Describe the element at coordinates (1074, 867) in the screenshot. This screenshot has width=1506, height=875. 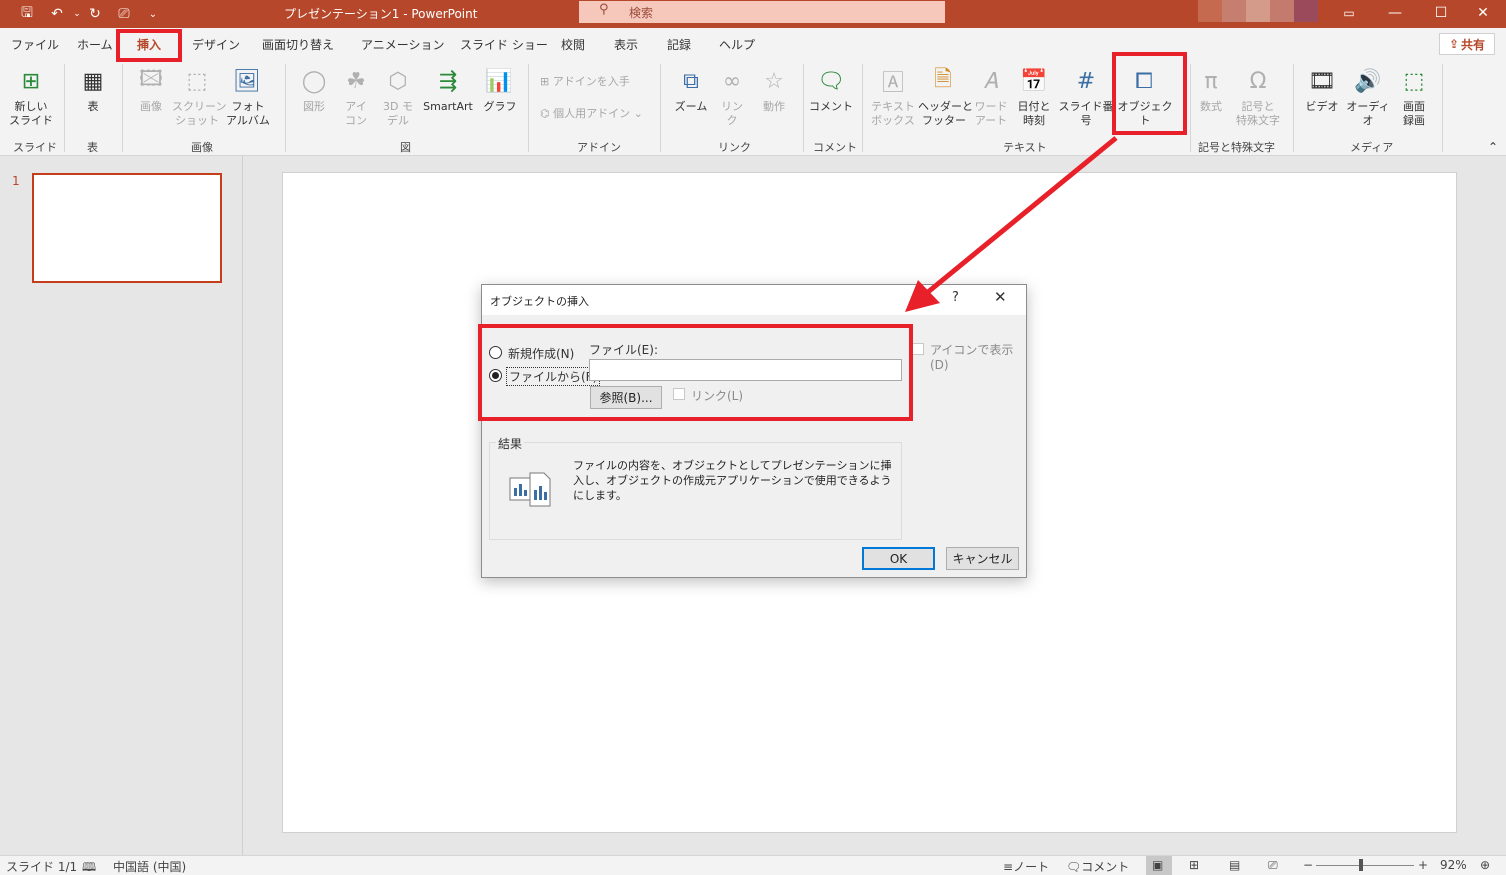
I see `comment-small-icon: 🗨` at that location.